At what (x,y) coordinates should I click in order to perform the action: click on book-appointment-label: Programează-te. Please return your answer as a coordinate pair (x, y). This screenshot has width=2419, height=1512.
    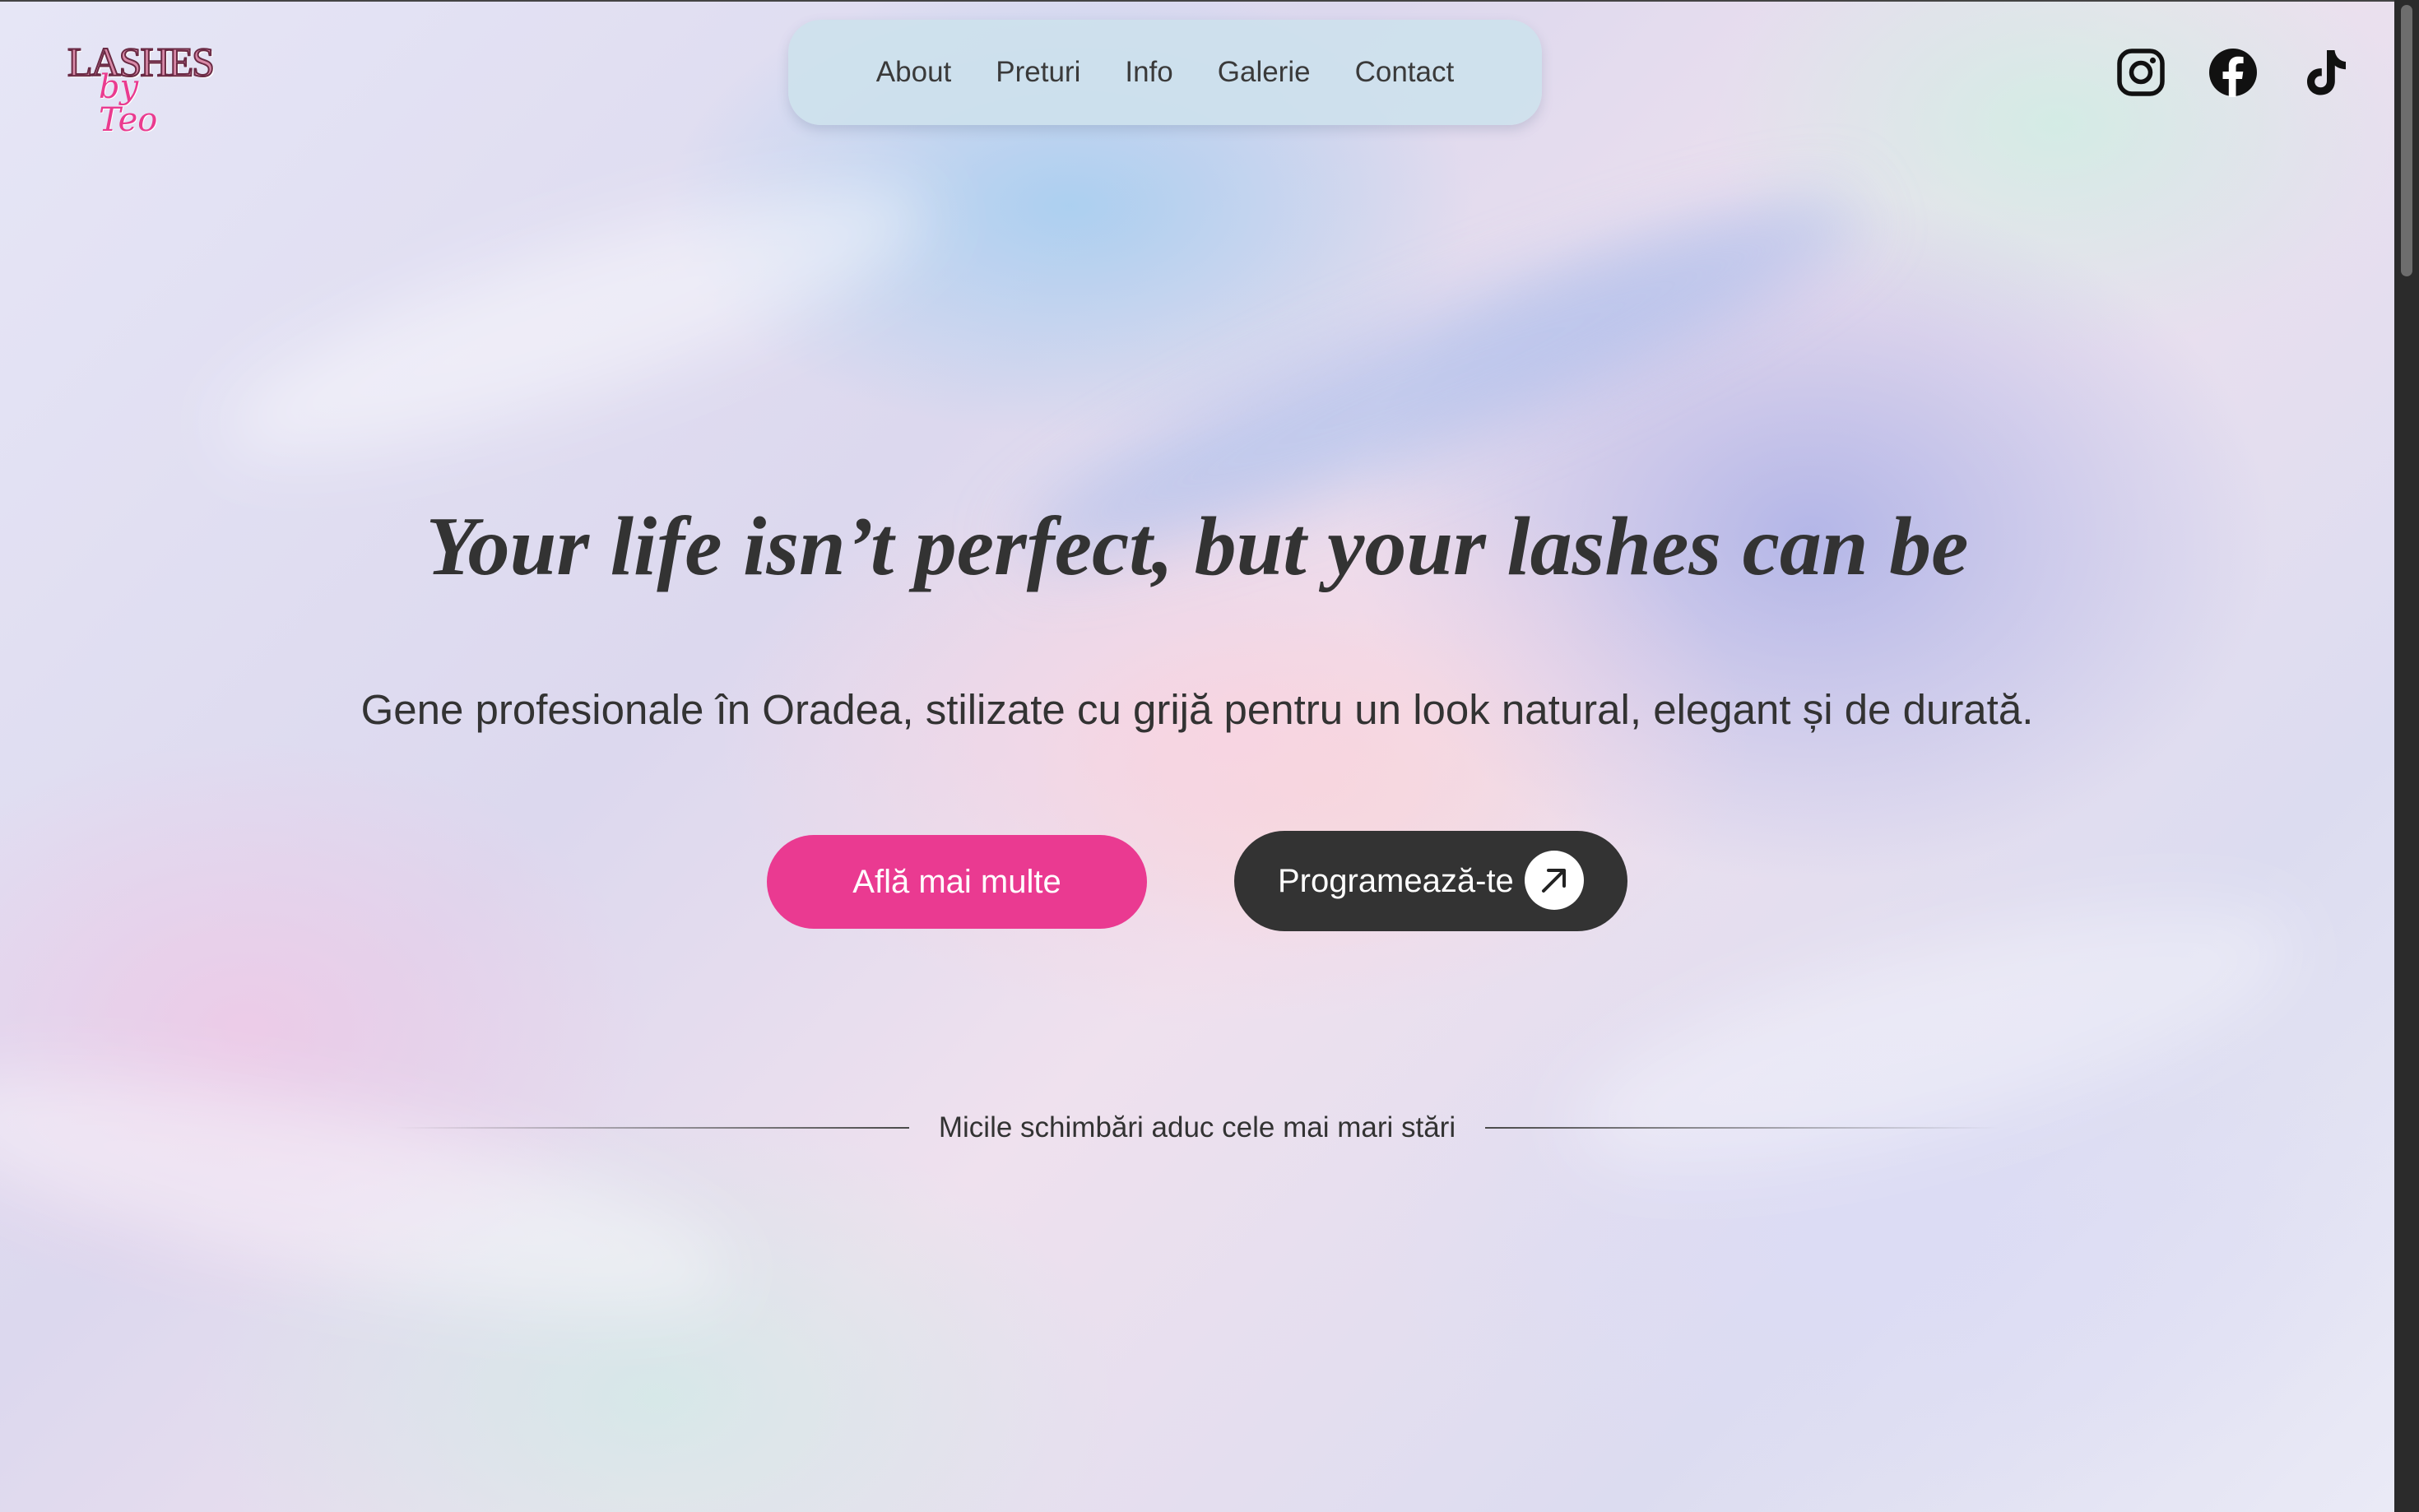
    Looking at the image, I should click on (1396, 880).